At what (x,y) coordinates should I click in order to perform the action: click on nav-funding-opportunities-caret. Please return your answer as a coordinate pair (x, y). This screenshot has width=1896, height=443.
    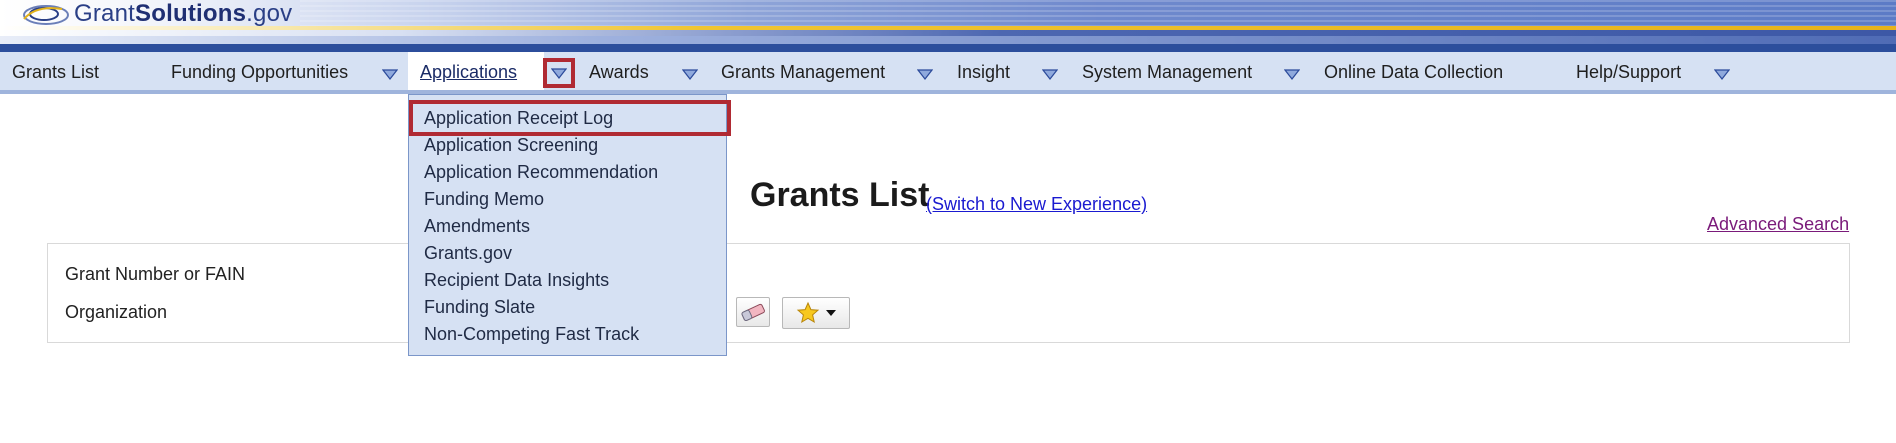
    Looking at the image, I should click on (390, 74).